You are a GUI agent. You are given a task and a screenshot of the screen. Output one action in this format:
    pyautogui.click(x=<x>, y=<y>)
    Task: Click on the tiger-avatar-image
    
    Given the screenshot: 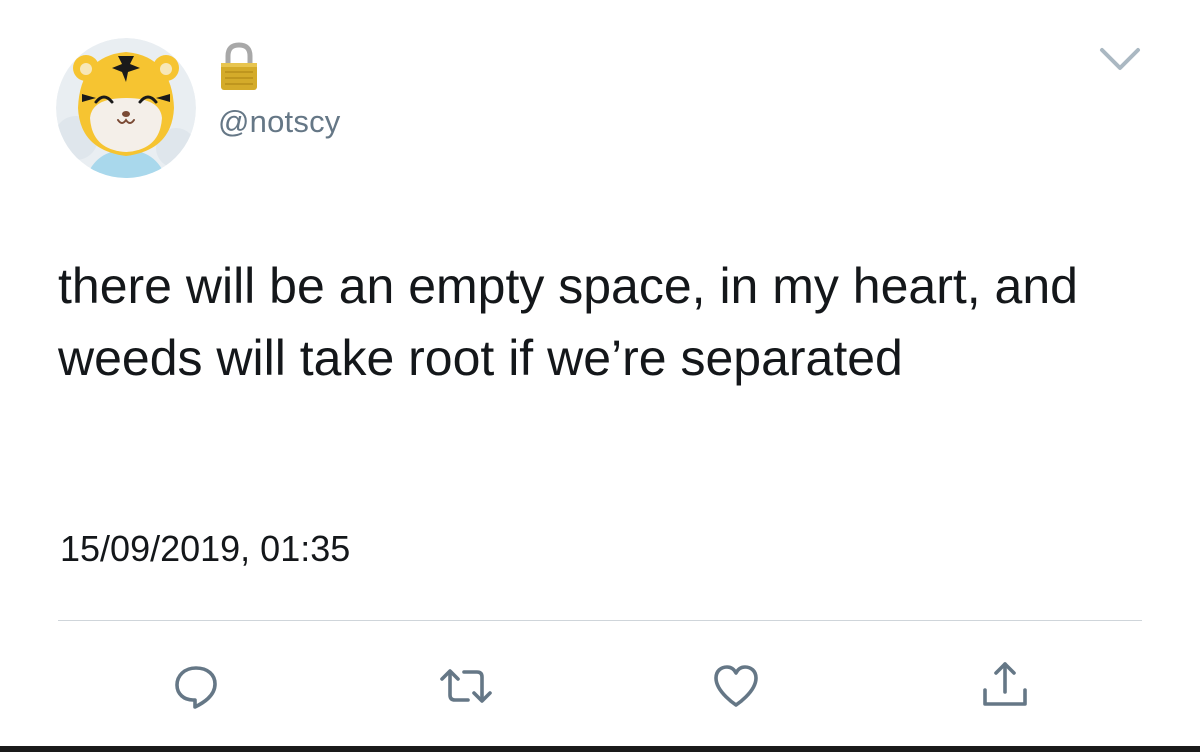 What is the action you would take?
    pyautogui.click(x=126, y=108)
    